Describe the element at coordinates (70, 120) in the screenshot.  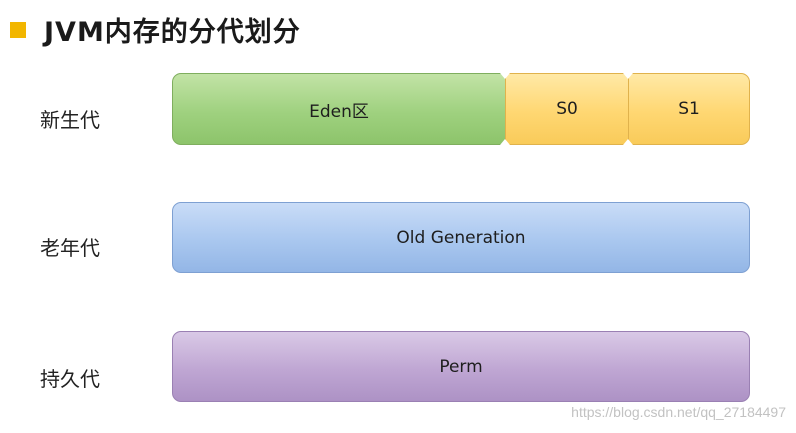
I see `young-generation-label: 新生代` at that location.